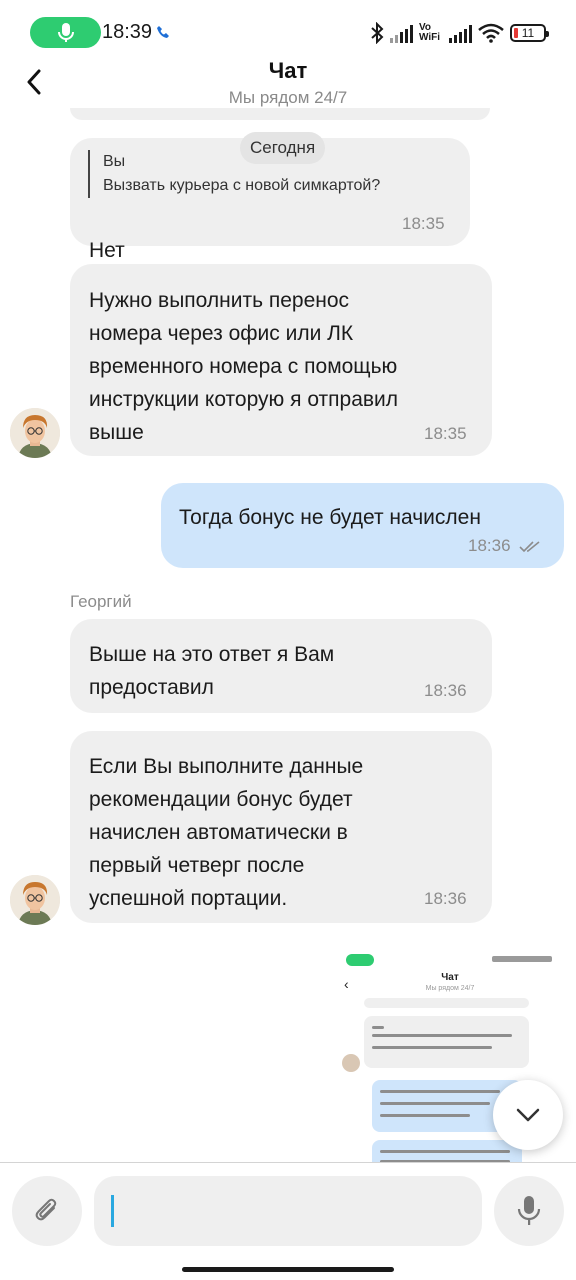  Describe the element at coordinates (112, 1211) in the screenshot. I see `text-cursor` at that location.